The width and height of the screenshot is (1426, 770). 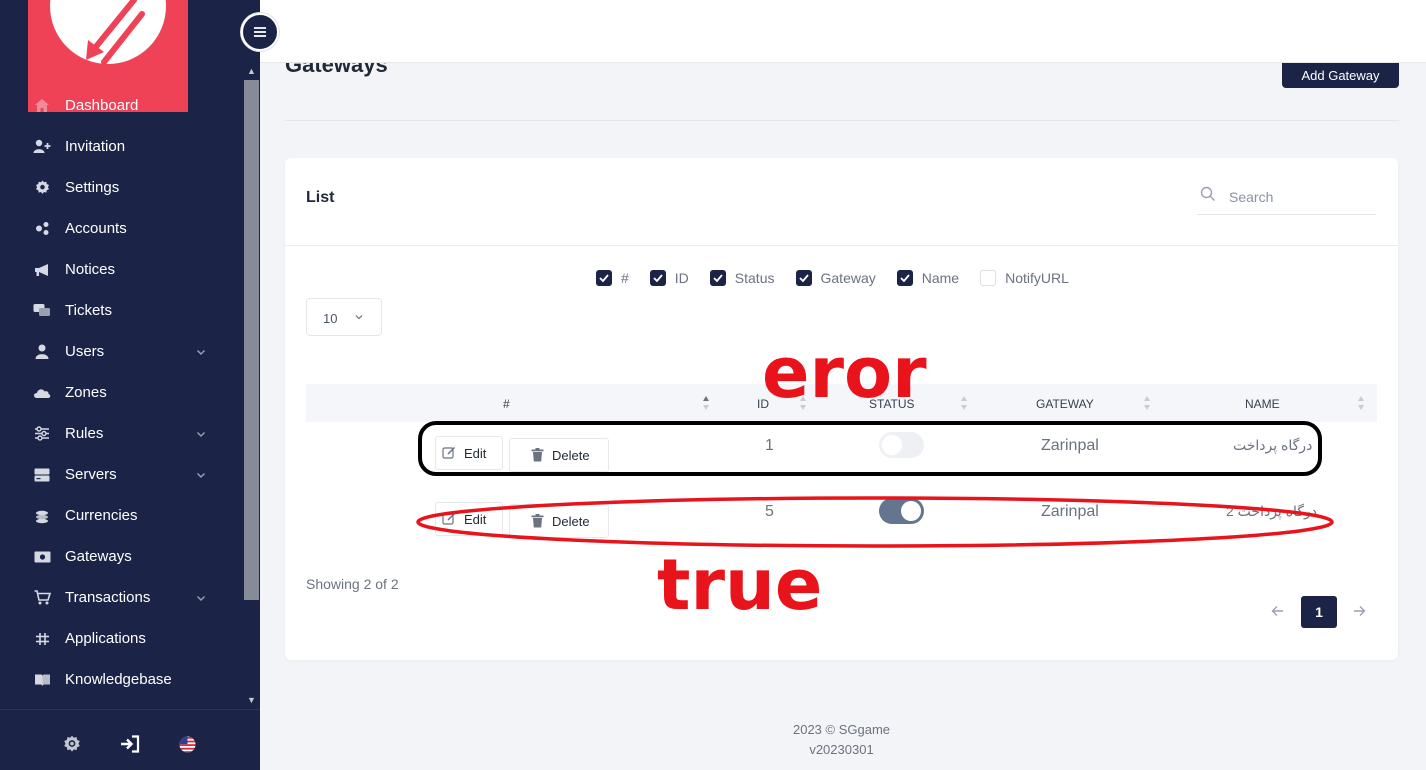 What do you see at coordinates (108, 597) in the screenshot?
I see `sidebar-item-label: Transactions` at bounding box center [108, 597].